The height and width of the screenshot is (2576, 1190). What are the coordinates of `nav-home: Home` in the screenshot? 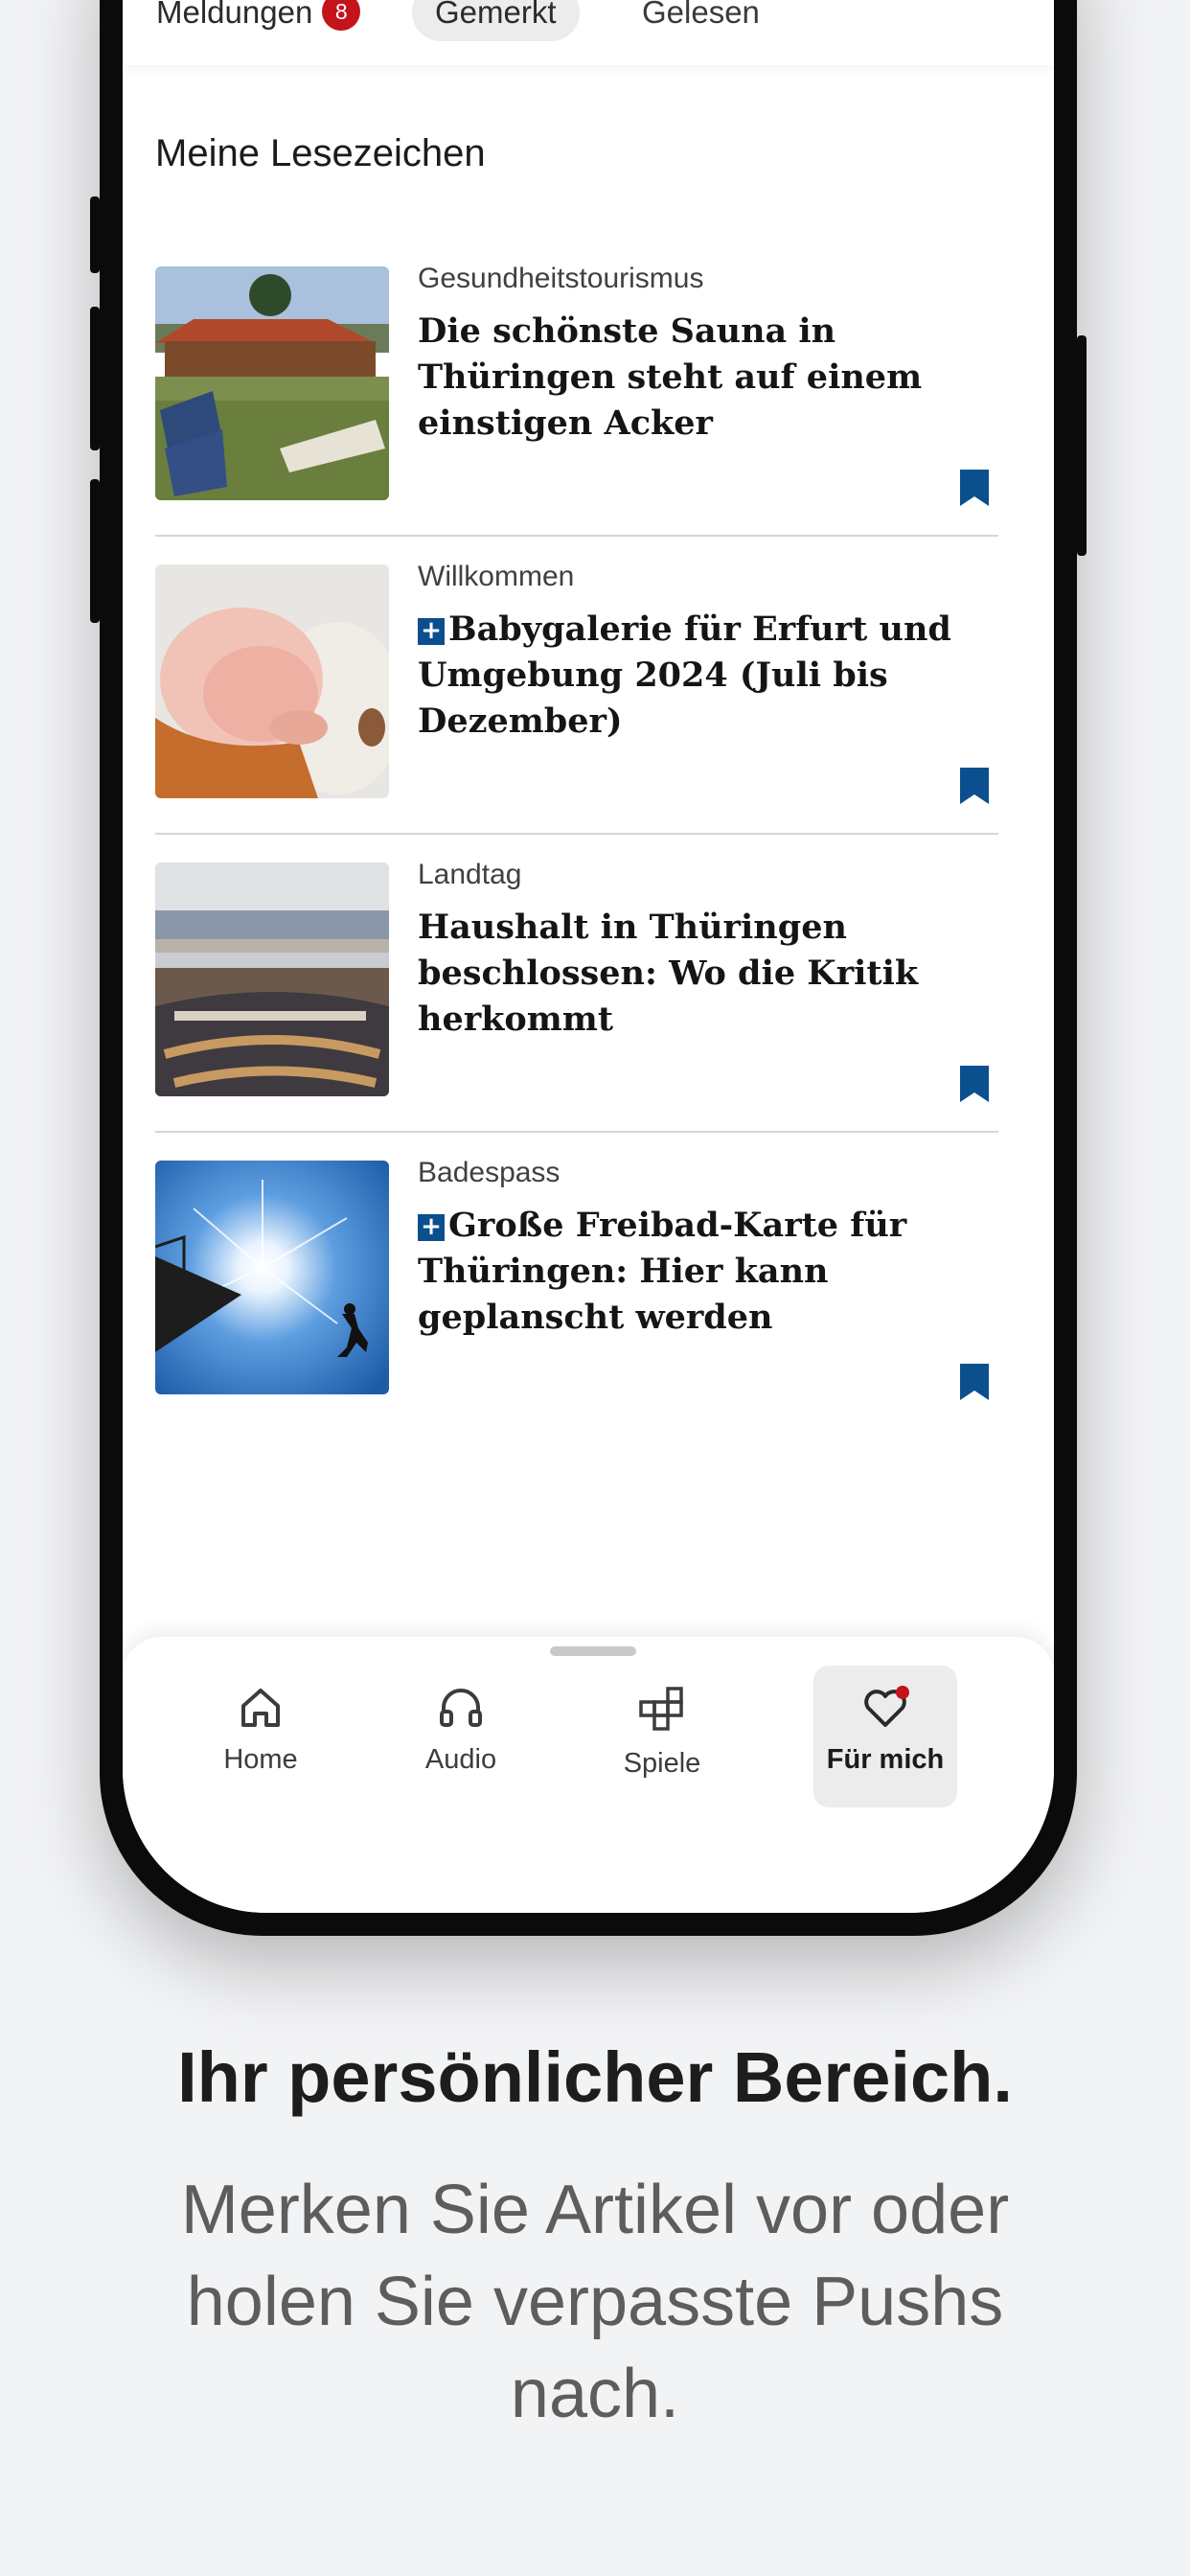 It's located at (261, 1736).